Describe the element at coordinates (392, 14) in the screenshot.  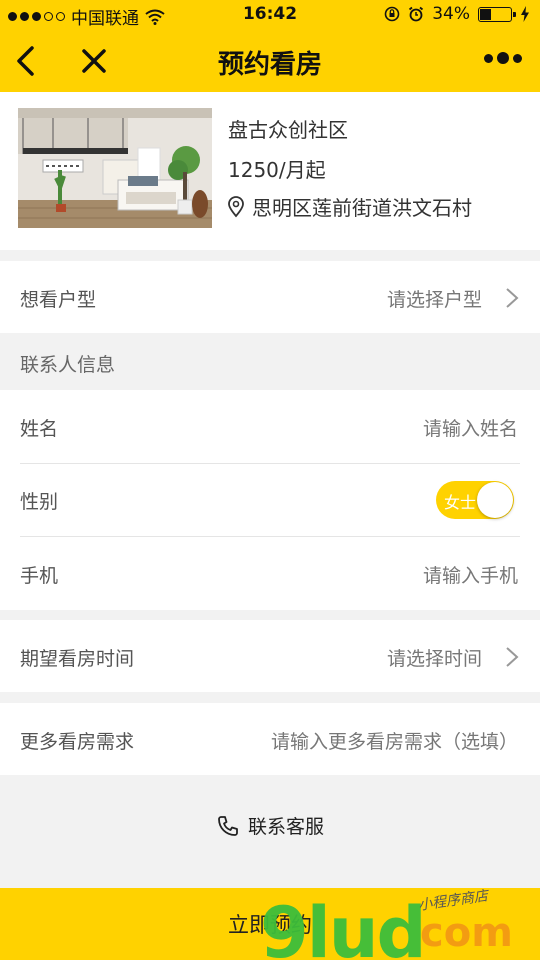
I see `rotation-lock-icon` at that location.